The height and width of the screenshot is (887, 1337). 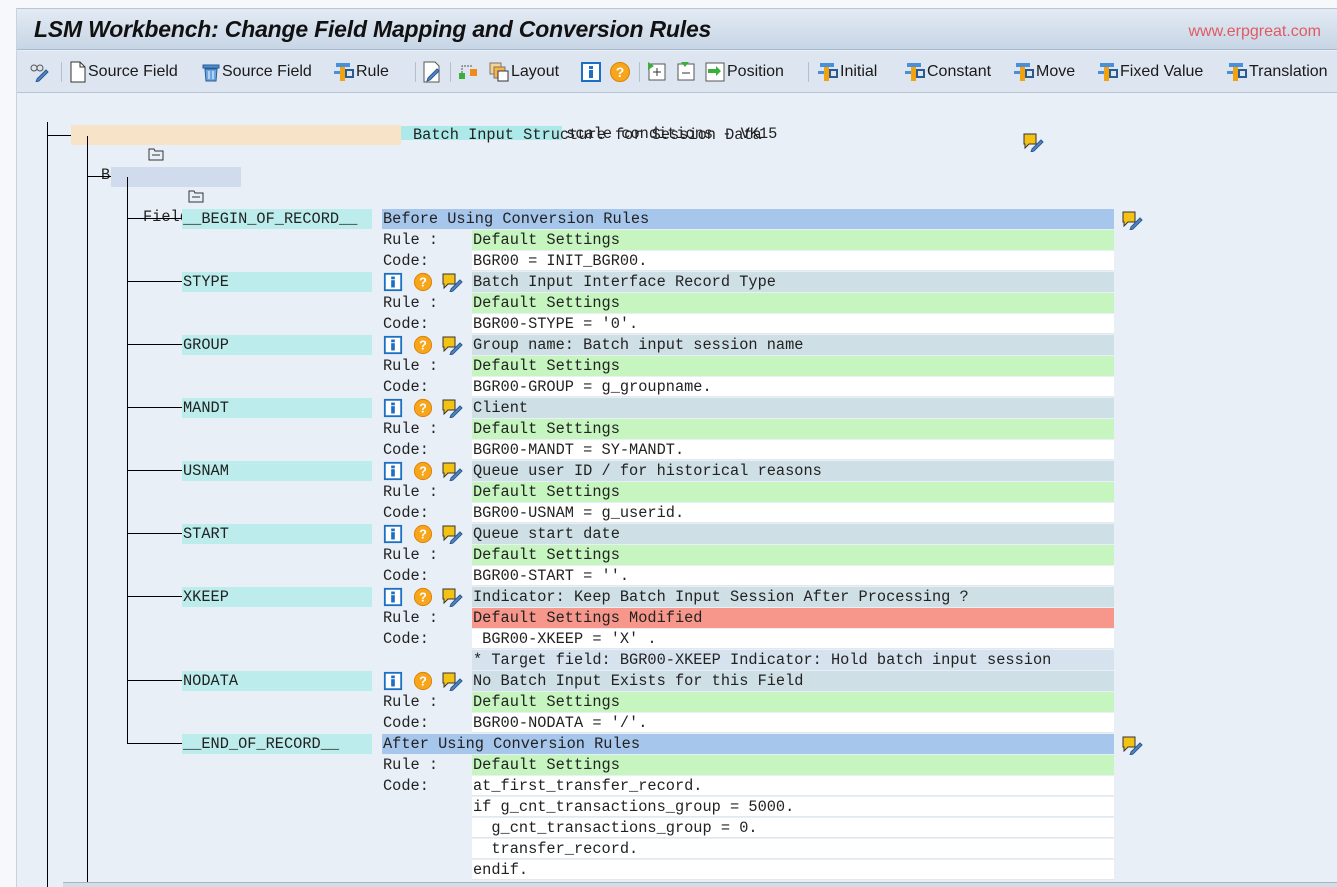 I want to click on toolbar-button-label: Translation, so click(x=1288, y=71).